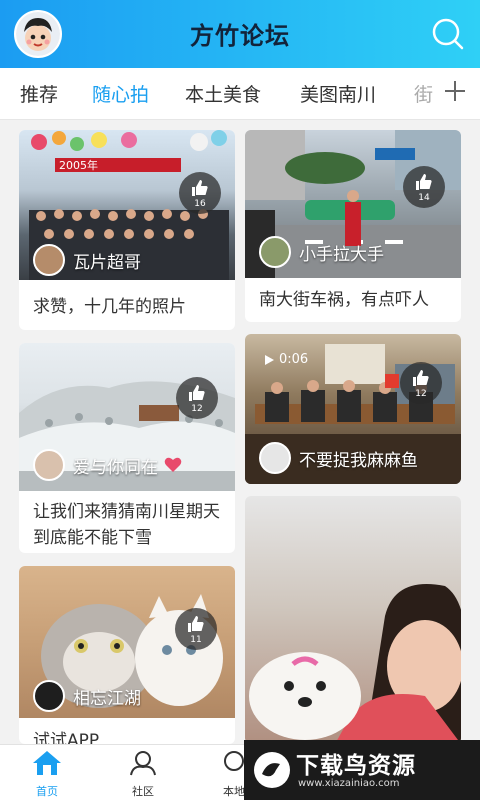 The image size is (480, 800). What do you see at coordinates (39, 93) in the screenshot?
I see `tab-recommend: 推荐` at bounding box center [39, 93].